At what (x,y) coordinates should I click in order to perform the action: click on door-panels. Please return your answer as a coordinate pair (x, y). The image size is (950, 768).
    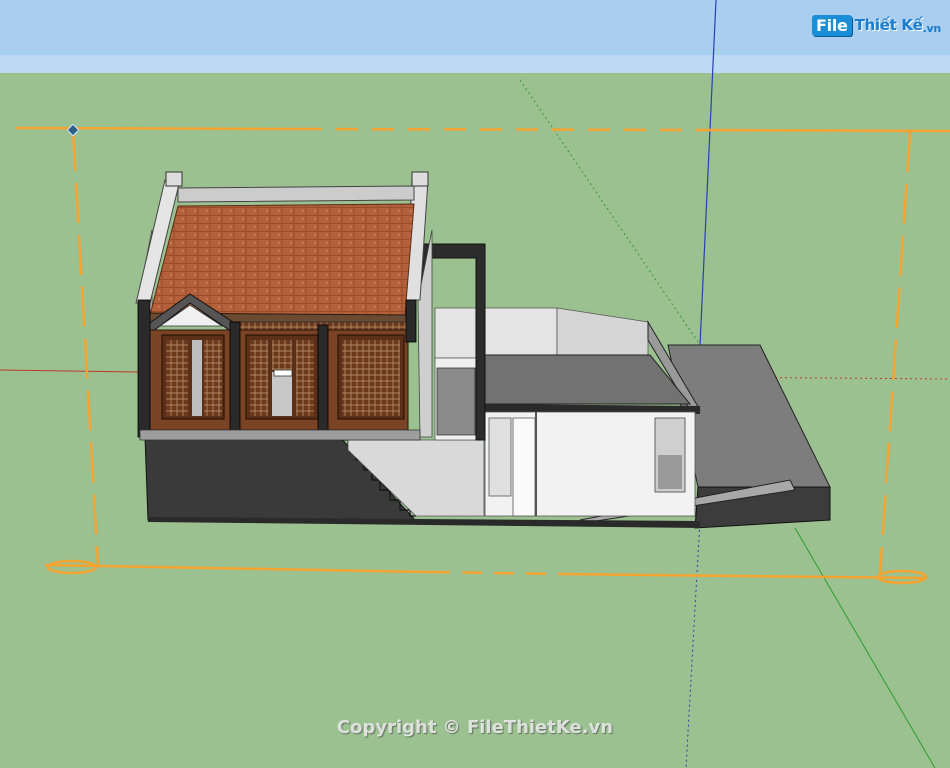
    Looking at the image, I should click on (283, 377).